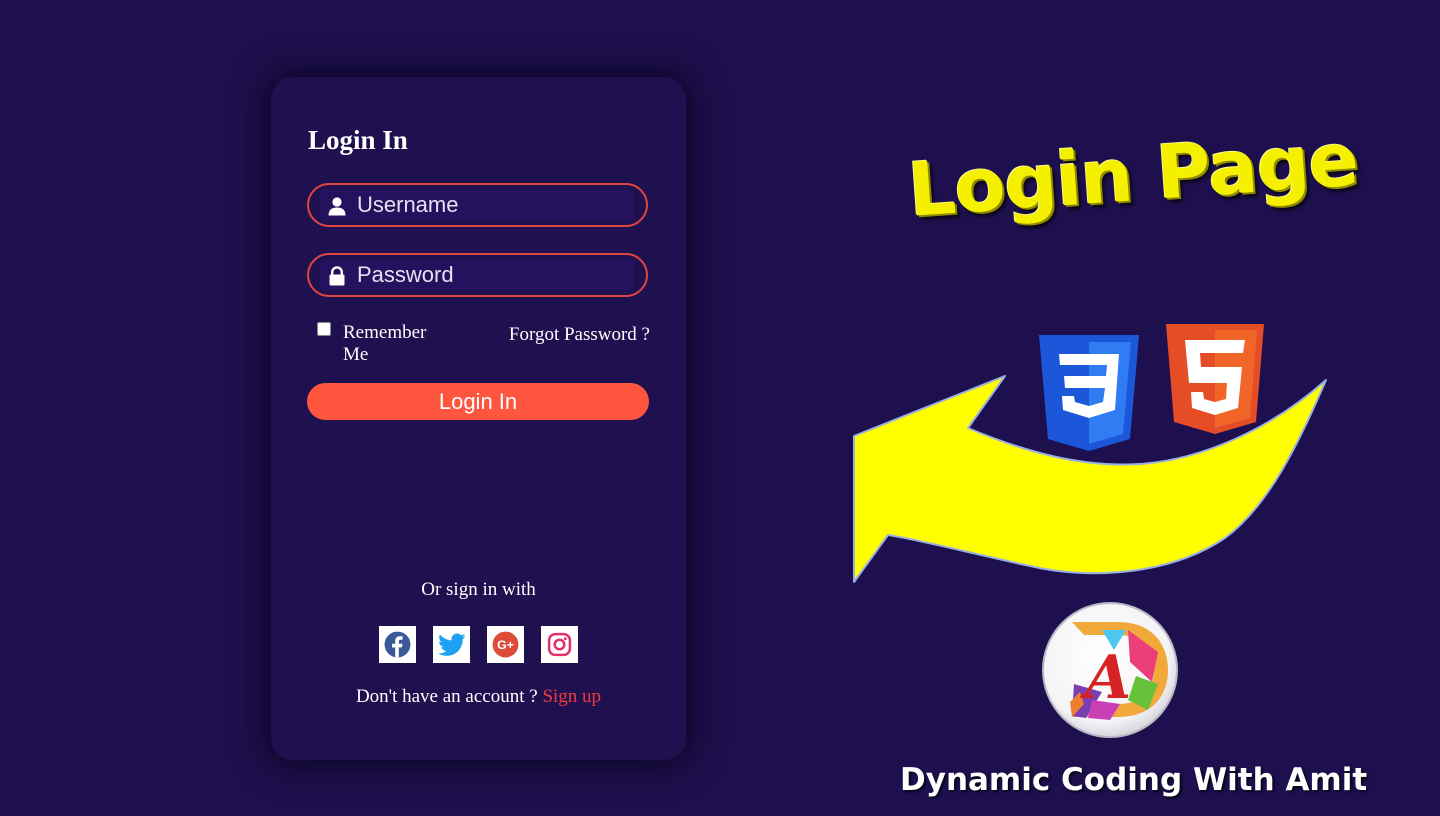  I want to click on hero-title: Login Page, so click(1133, 175).